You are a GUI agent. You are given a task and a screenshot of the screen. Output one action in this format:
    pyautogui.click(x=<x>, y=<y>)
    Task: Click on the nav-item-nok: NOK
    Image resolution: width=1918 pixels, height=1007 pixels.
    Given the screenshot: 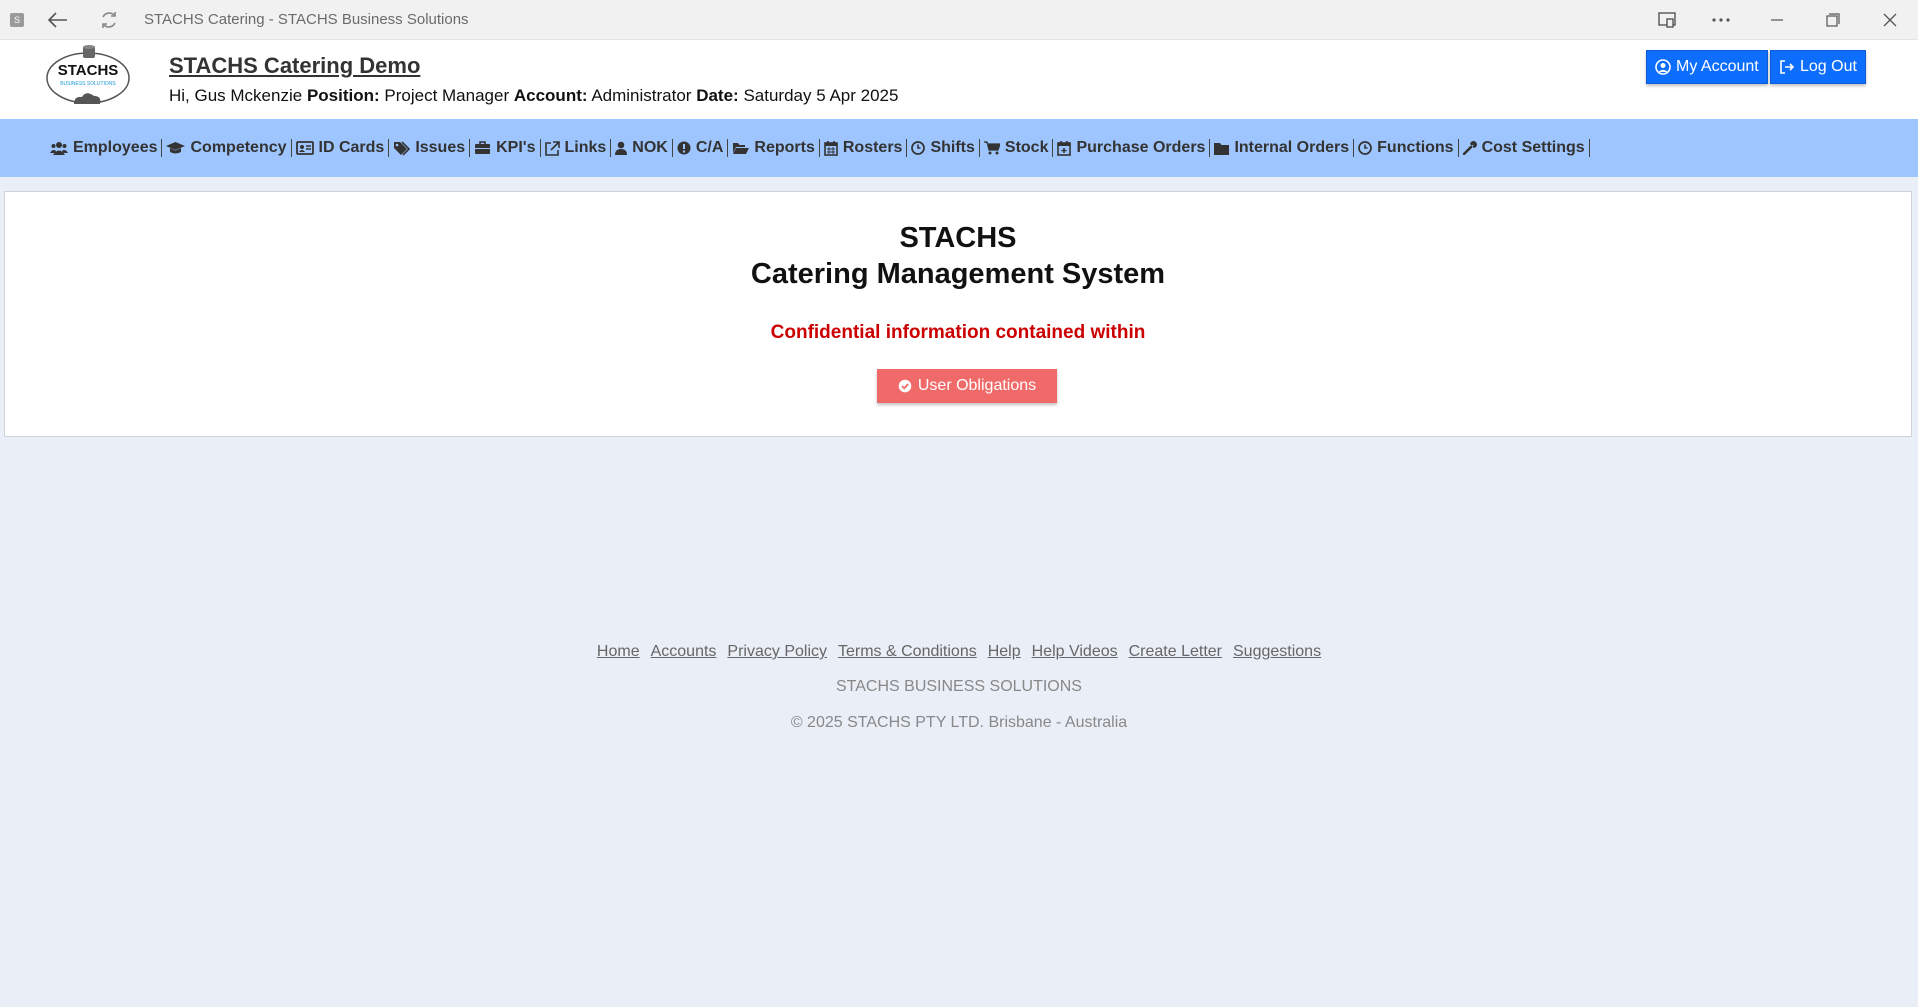 What is the action you would take?
    pyautogui.click(x=643, y=148)
    